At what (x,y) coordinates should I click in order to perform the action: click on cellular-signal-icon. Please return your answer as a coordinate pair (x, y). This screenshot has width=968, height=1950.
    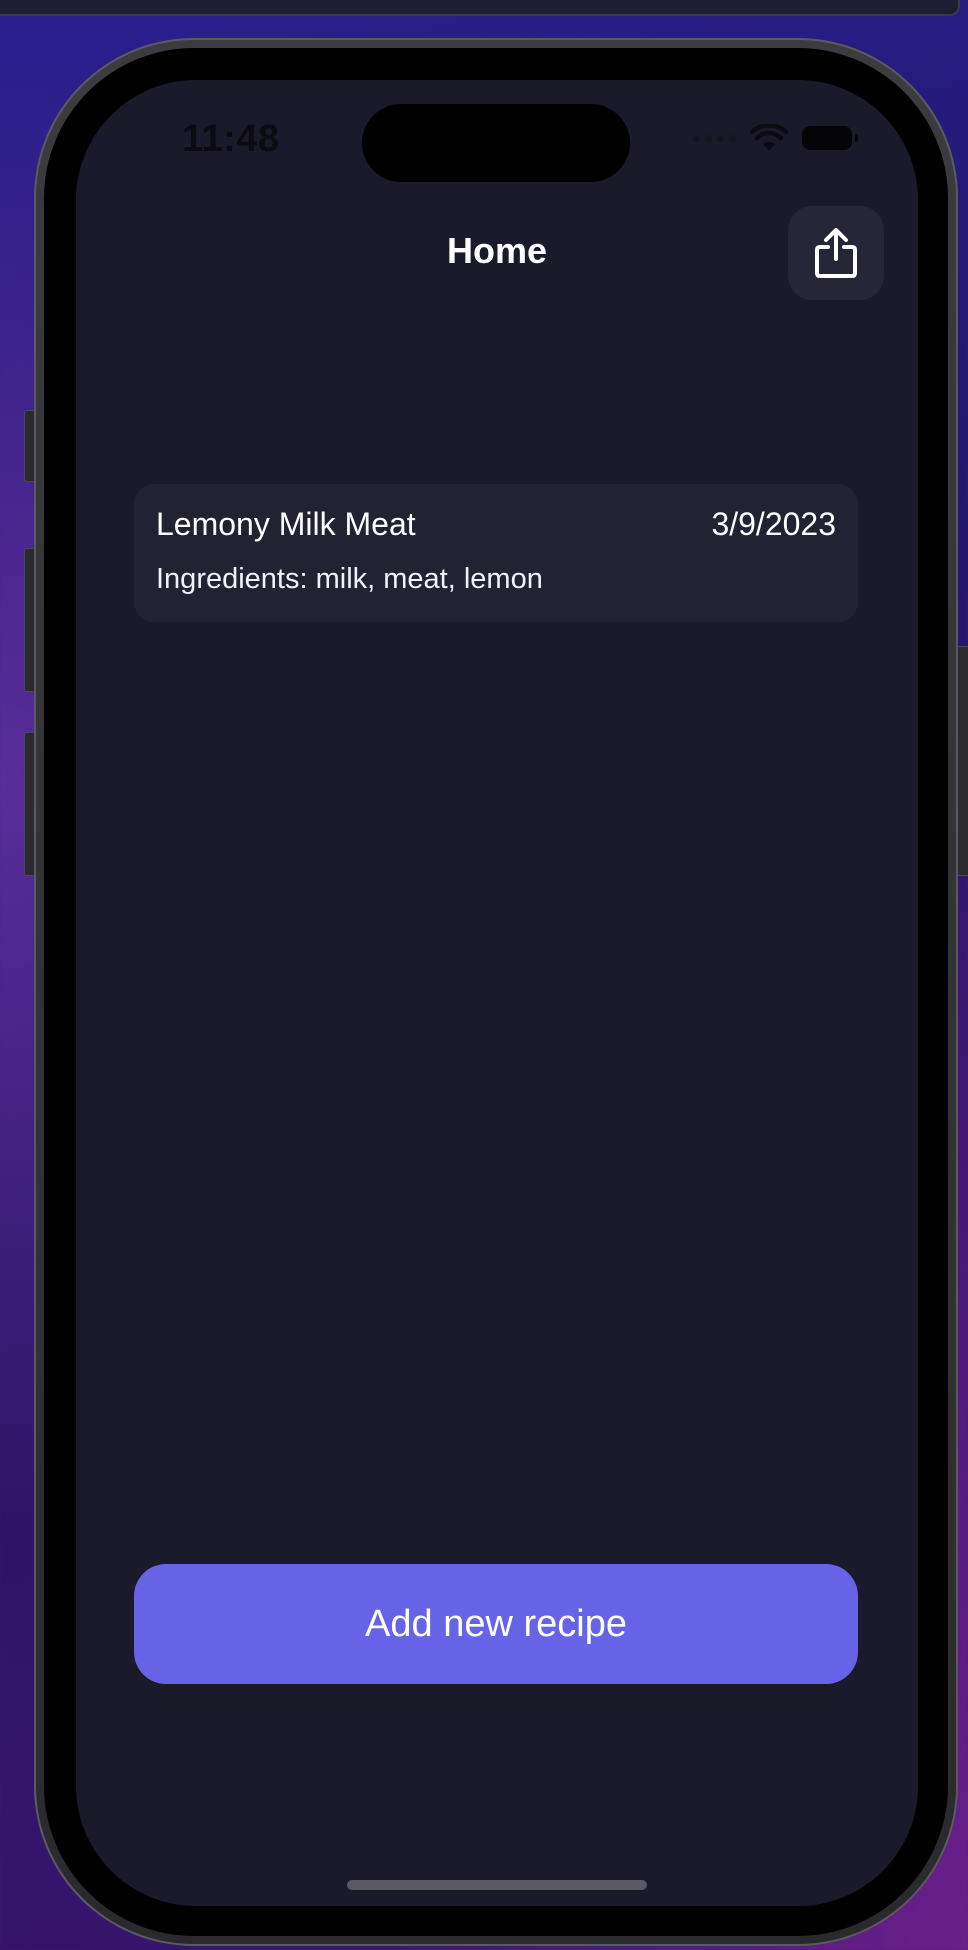
    Looking at the image, I should click on (714, 138).